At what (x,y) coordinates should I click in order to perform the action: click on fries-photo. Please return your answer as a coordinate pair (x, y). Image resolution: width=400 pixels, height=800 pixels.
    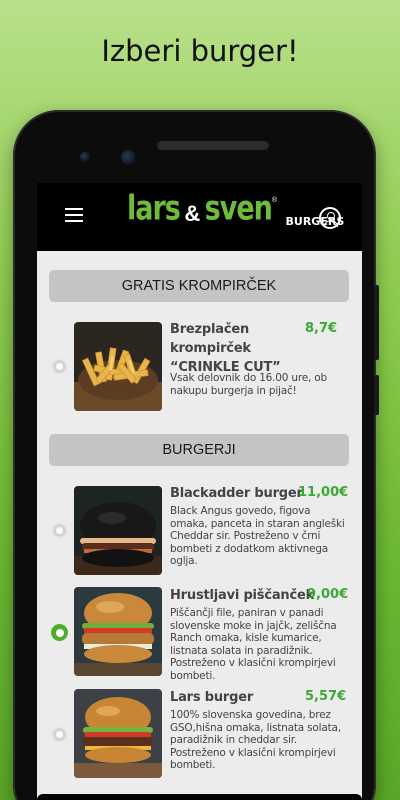
    Looking at the image, I should click on (118, 366).